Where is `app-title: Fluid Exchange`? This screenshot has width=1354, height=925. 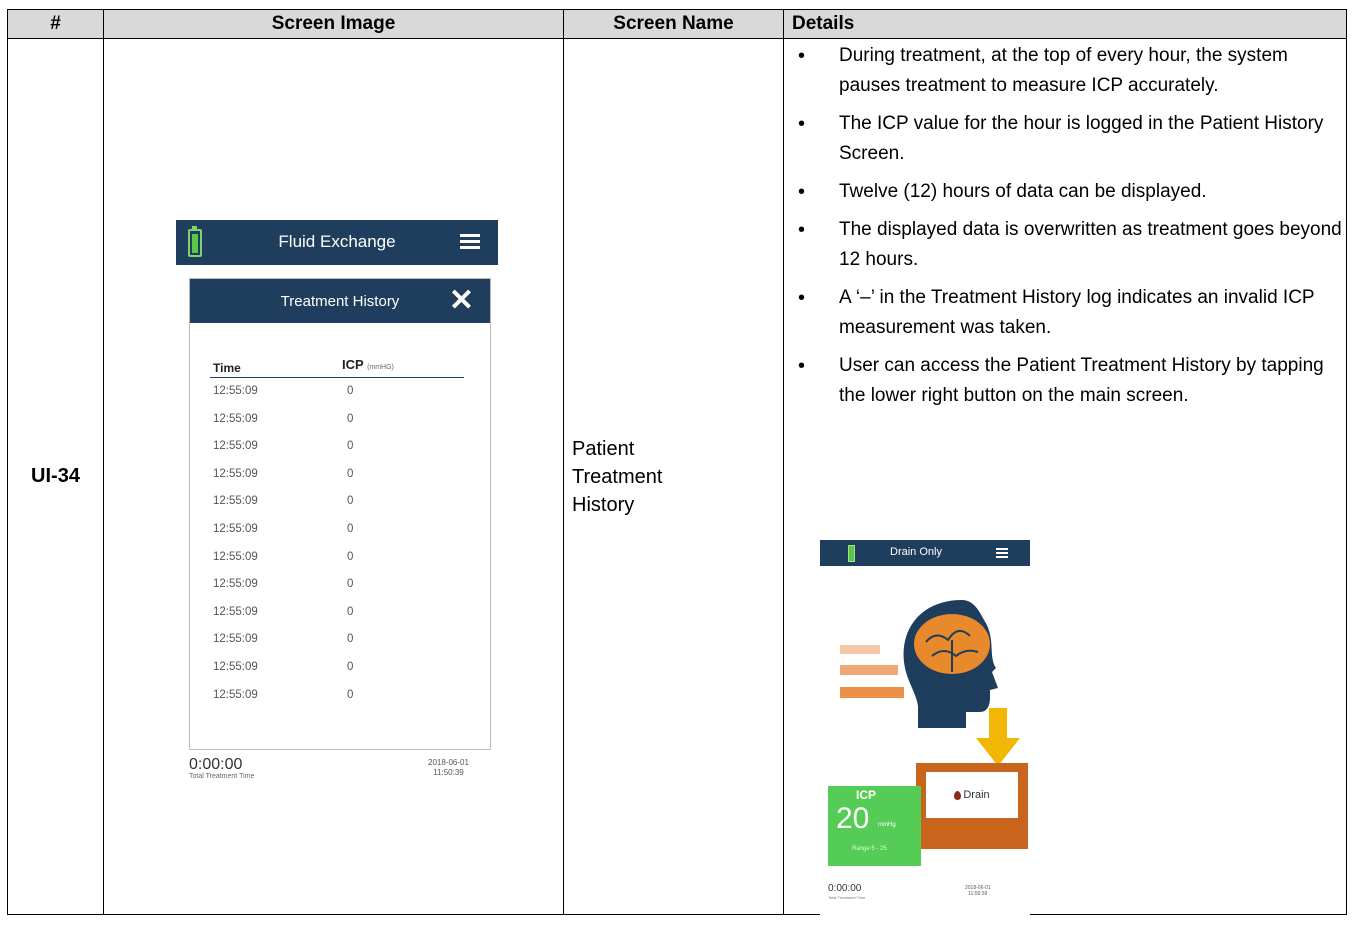
app-title: Fluid Exchange is located at coordinates (337, 241).